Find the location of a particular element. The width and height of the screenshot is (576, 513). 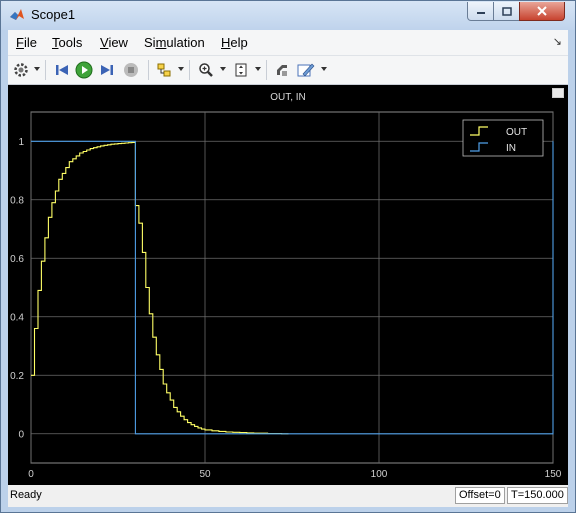

x-tick-label: 100 is located at coordinates (379, 474).